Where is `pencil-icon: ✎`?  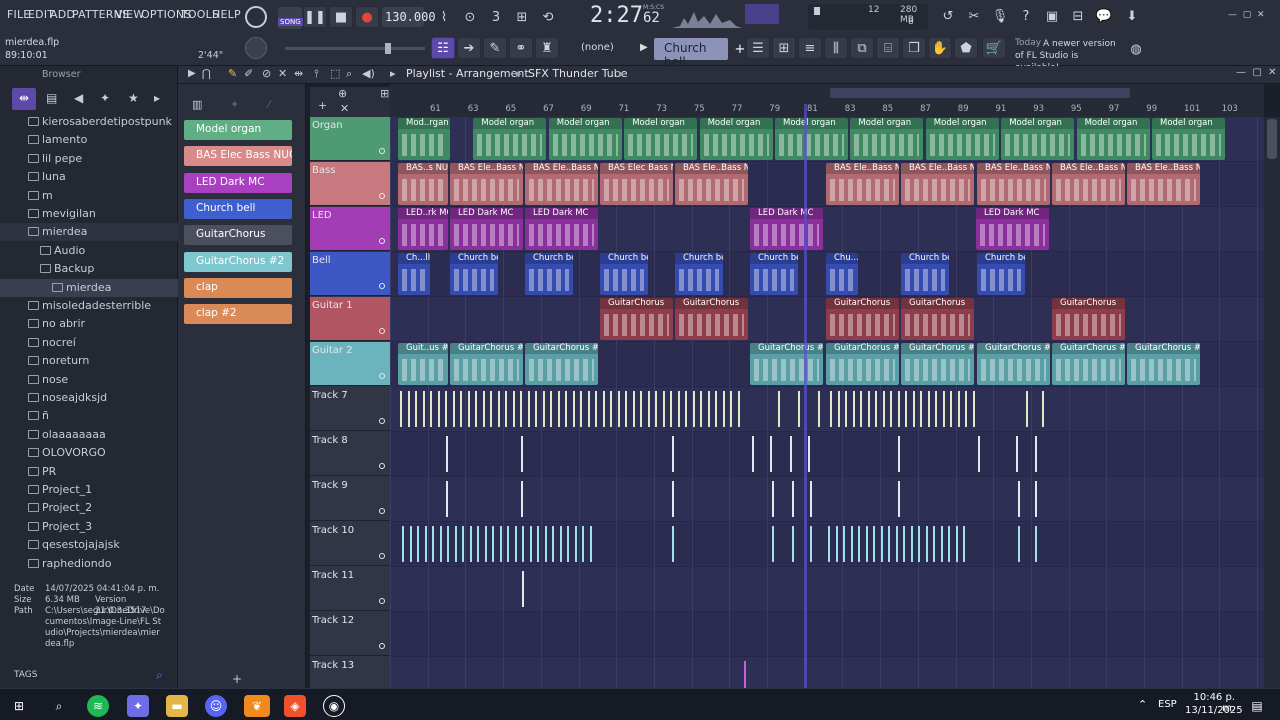 pencil-icon: ✎ is located at coordinates (232, 73).